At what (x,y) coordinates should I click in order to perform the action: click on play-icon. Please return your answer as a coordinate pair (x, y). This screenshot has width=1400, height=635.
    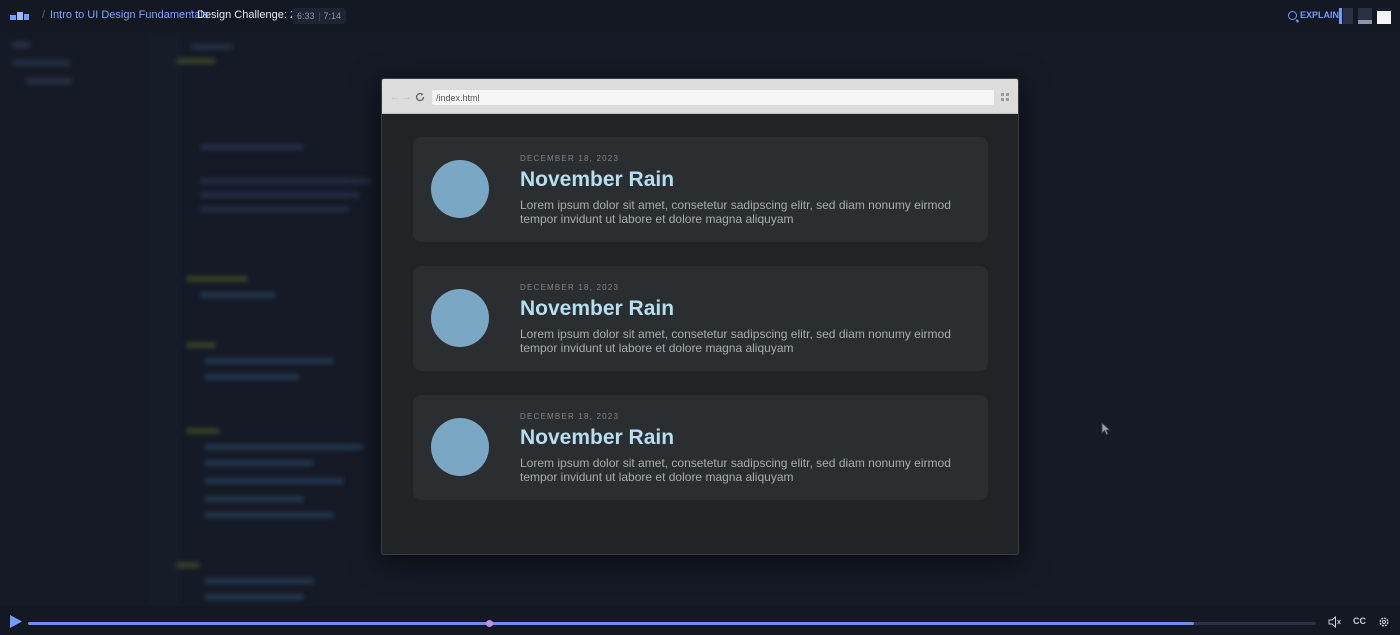
    Looking at the image, I should click on (16, 621).